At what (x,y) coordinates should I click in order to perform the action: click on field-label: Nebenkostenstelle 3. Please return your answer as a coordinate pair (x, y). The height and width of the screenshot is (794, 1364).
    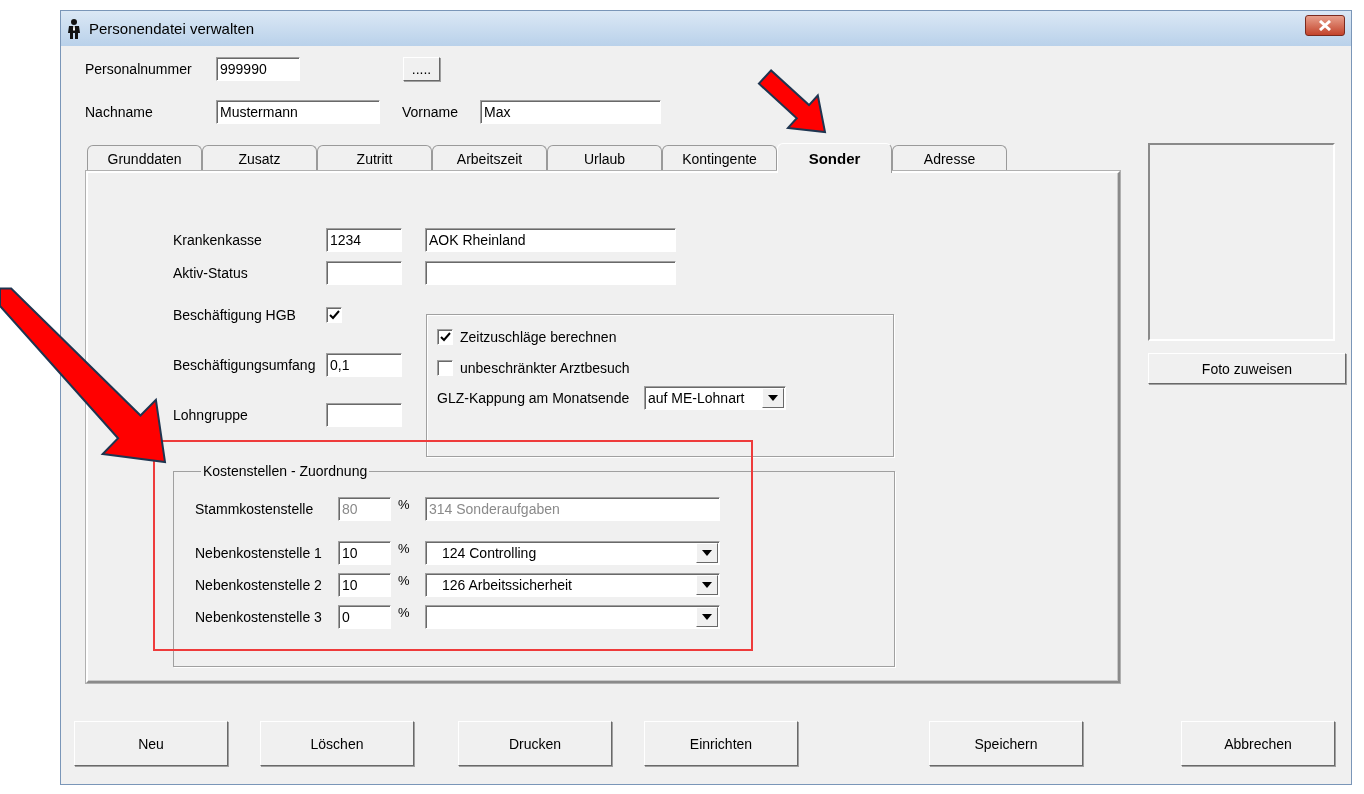
    Looking at the image, I should click on (259, 617).